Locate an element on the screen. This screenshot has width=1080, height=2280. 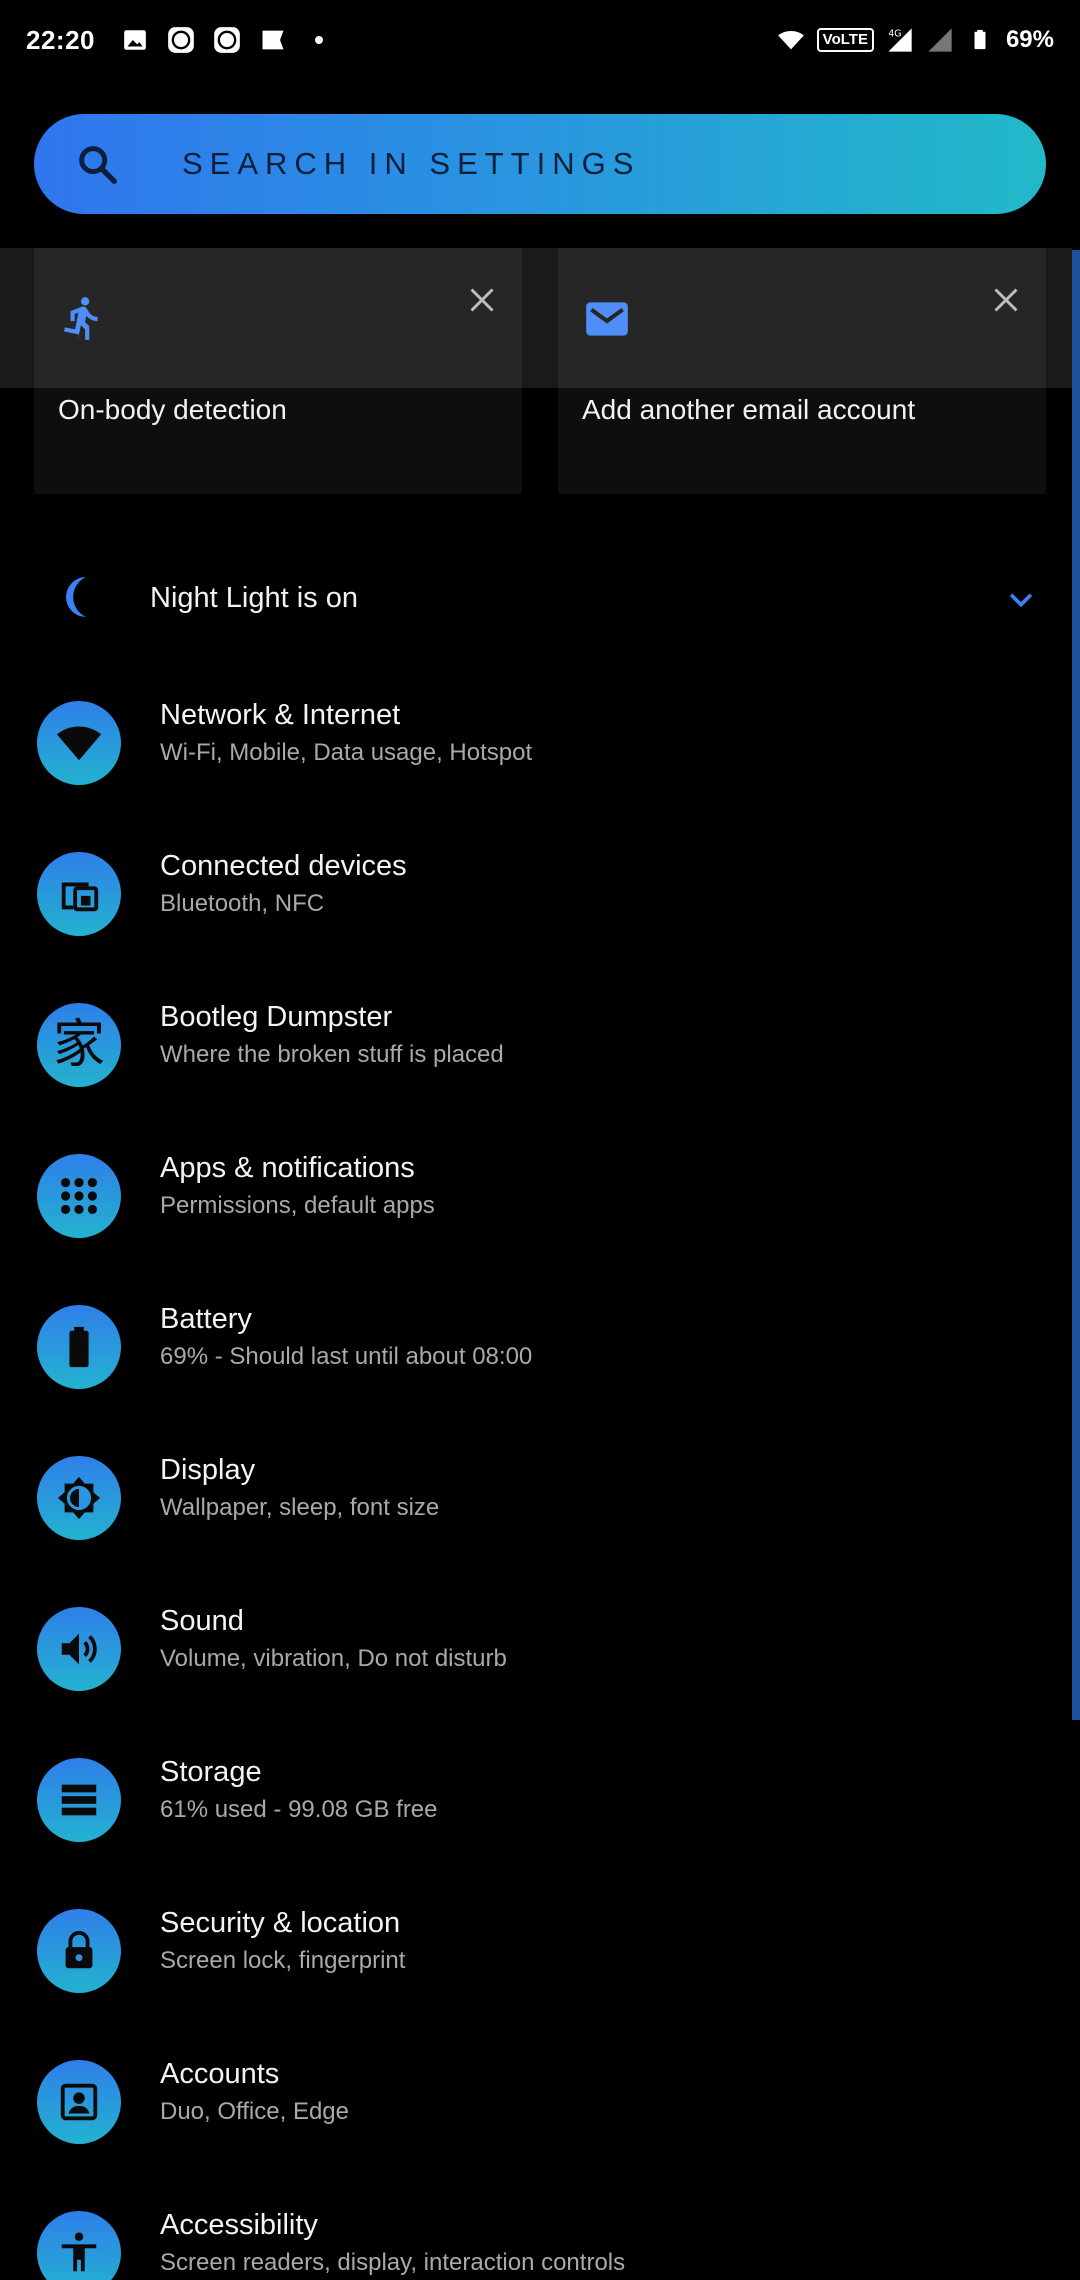
item-title: Display is located at coordinates (208, 1470).